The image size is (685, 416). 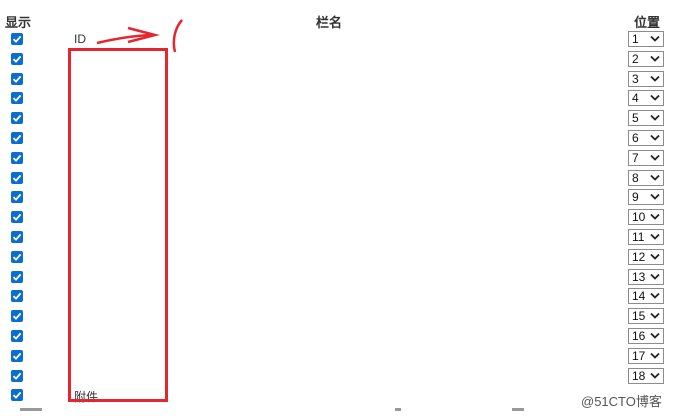 What do you see at coordinates (646, 138) in the screenshot?
I see `position-select: 6` at bounding box center [646, 138].